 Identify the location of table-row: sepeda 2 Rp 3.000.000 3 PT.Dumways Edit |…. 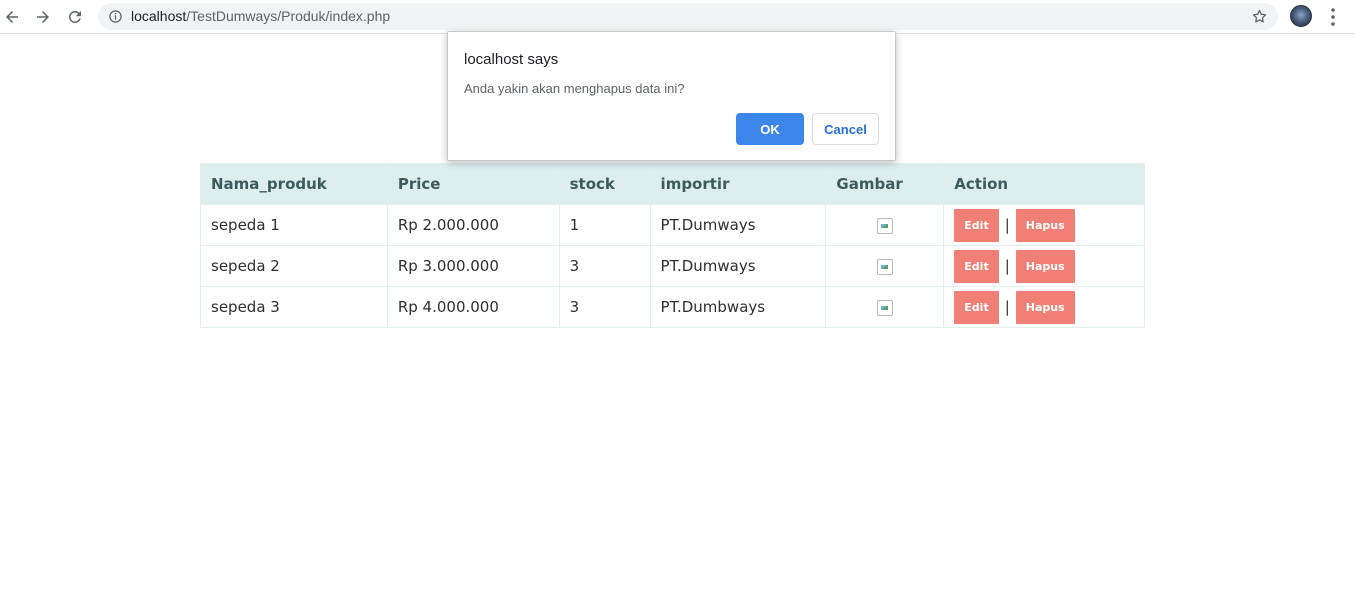
(672, 266).